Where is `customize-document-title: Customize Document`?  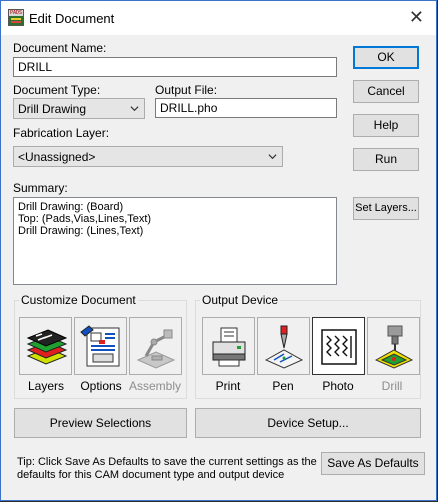 customize-document-title: Customize Document is located at coordinates (78, 300).